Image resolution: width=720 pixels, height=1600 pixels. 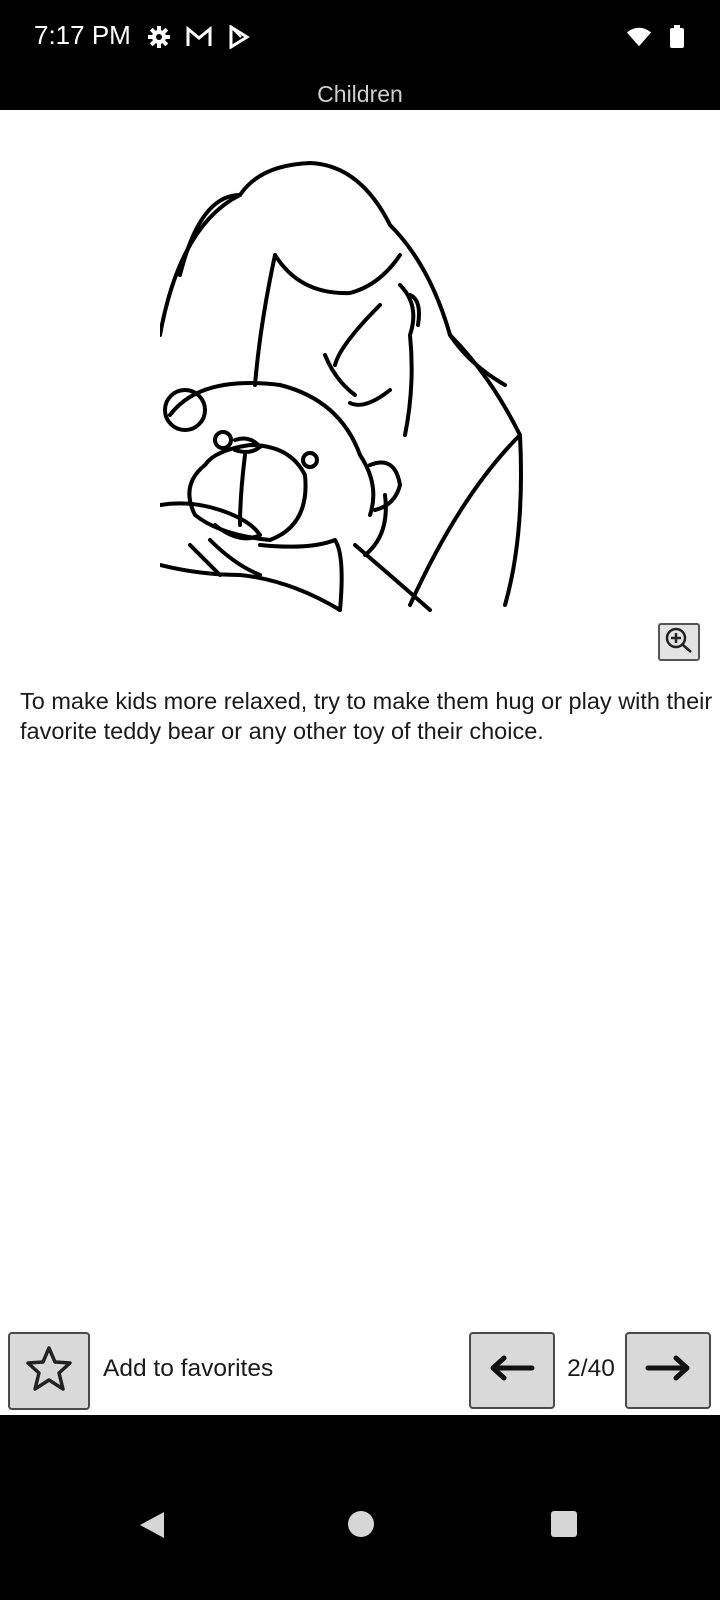 I want to click on gmail-icon, so click(x=199, y=37).